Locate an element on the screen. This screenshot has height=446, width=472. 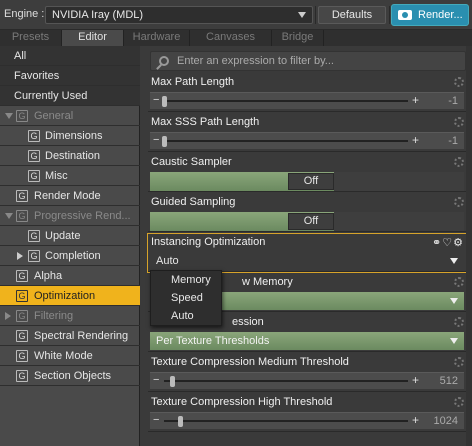
sidebar-item-label: Render Mode is located at coordinates (67, 196).